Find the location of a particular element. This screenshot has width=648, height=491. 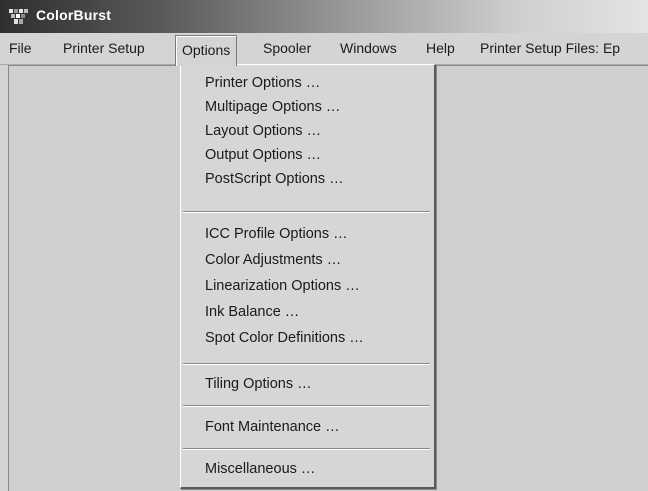

colorburst-app-icon is located at coordinates (20, 16).